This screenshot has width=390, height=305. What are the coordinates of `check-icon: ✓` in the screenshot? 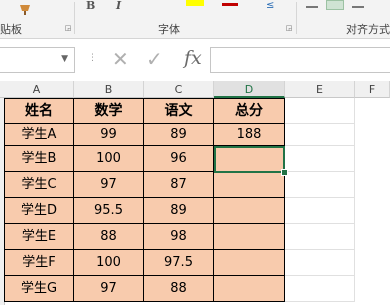 It's located at (154, 59).